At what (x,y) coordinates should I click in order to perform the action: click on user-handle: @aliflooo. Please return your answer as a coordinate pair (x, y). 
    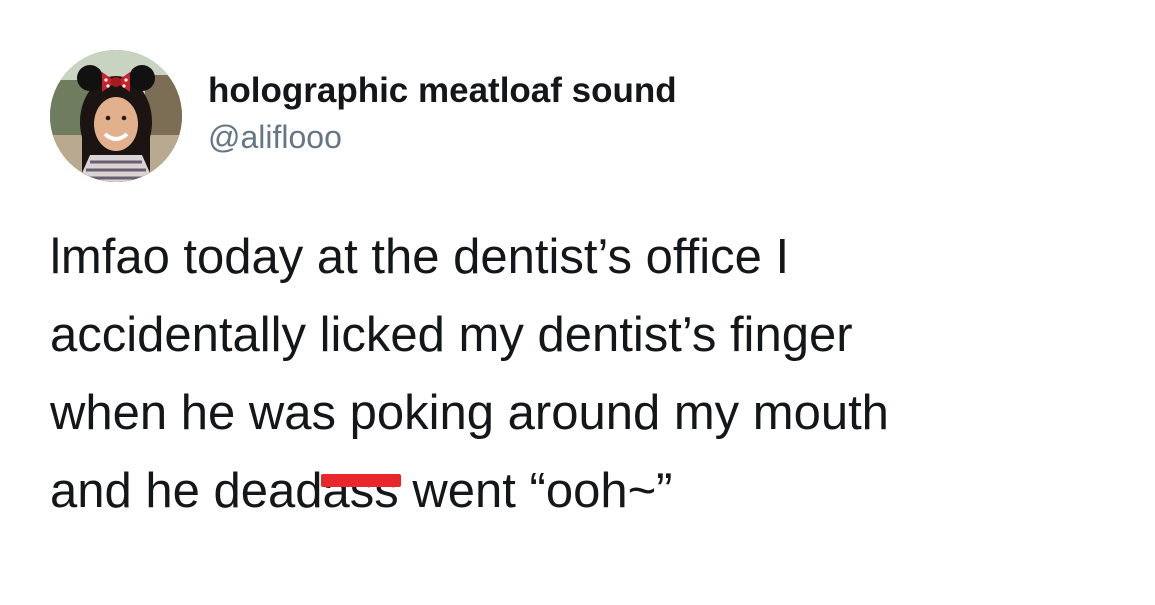
    Looking at the image, I should click on (442, 137).